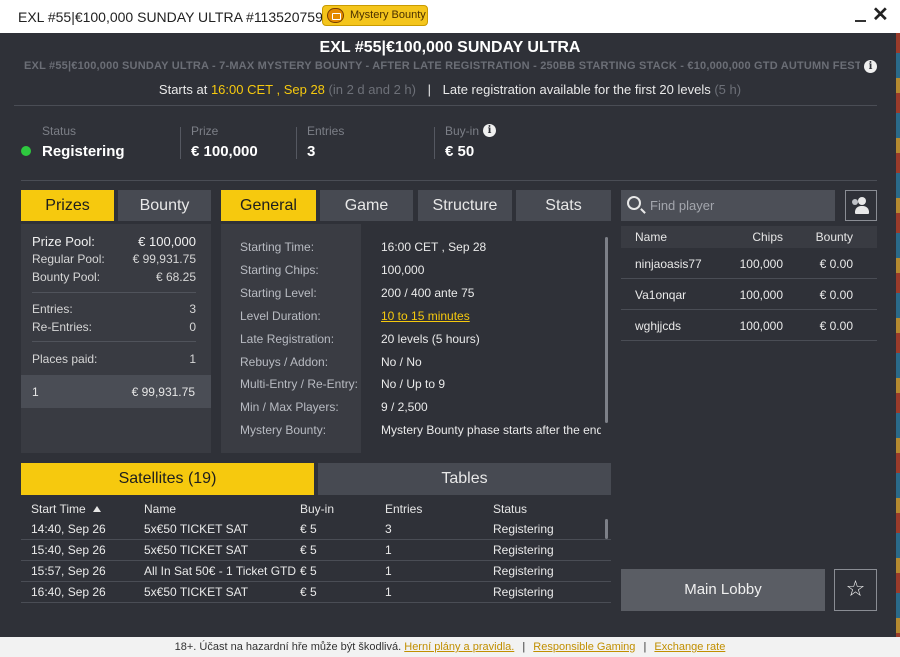 This screenshot has height=657, width=900. Describe the element at coordinates (164, 205) in the screenshot. I see `tab-bounty: Bounty` at that location.